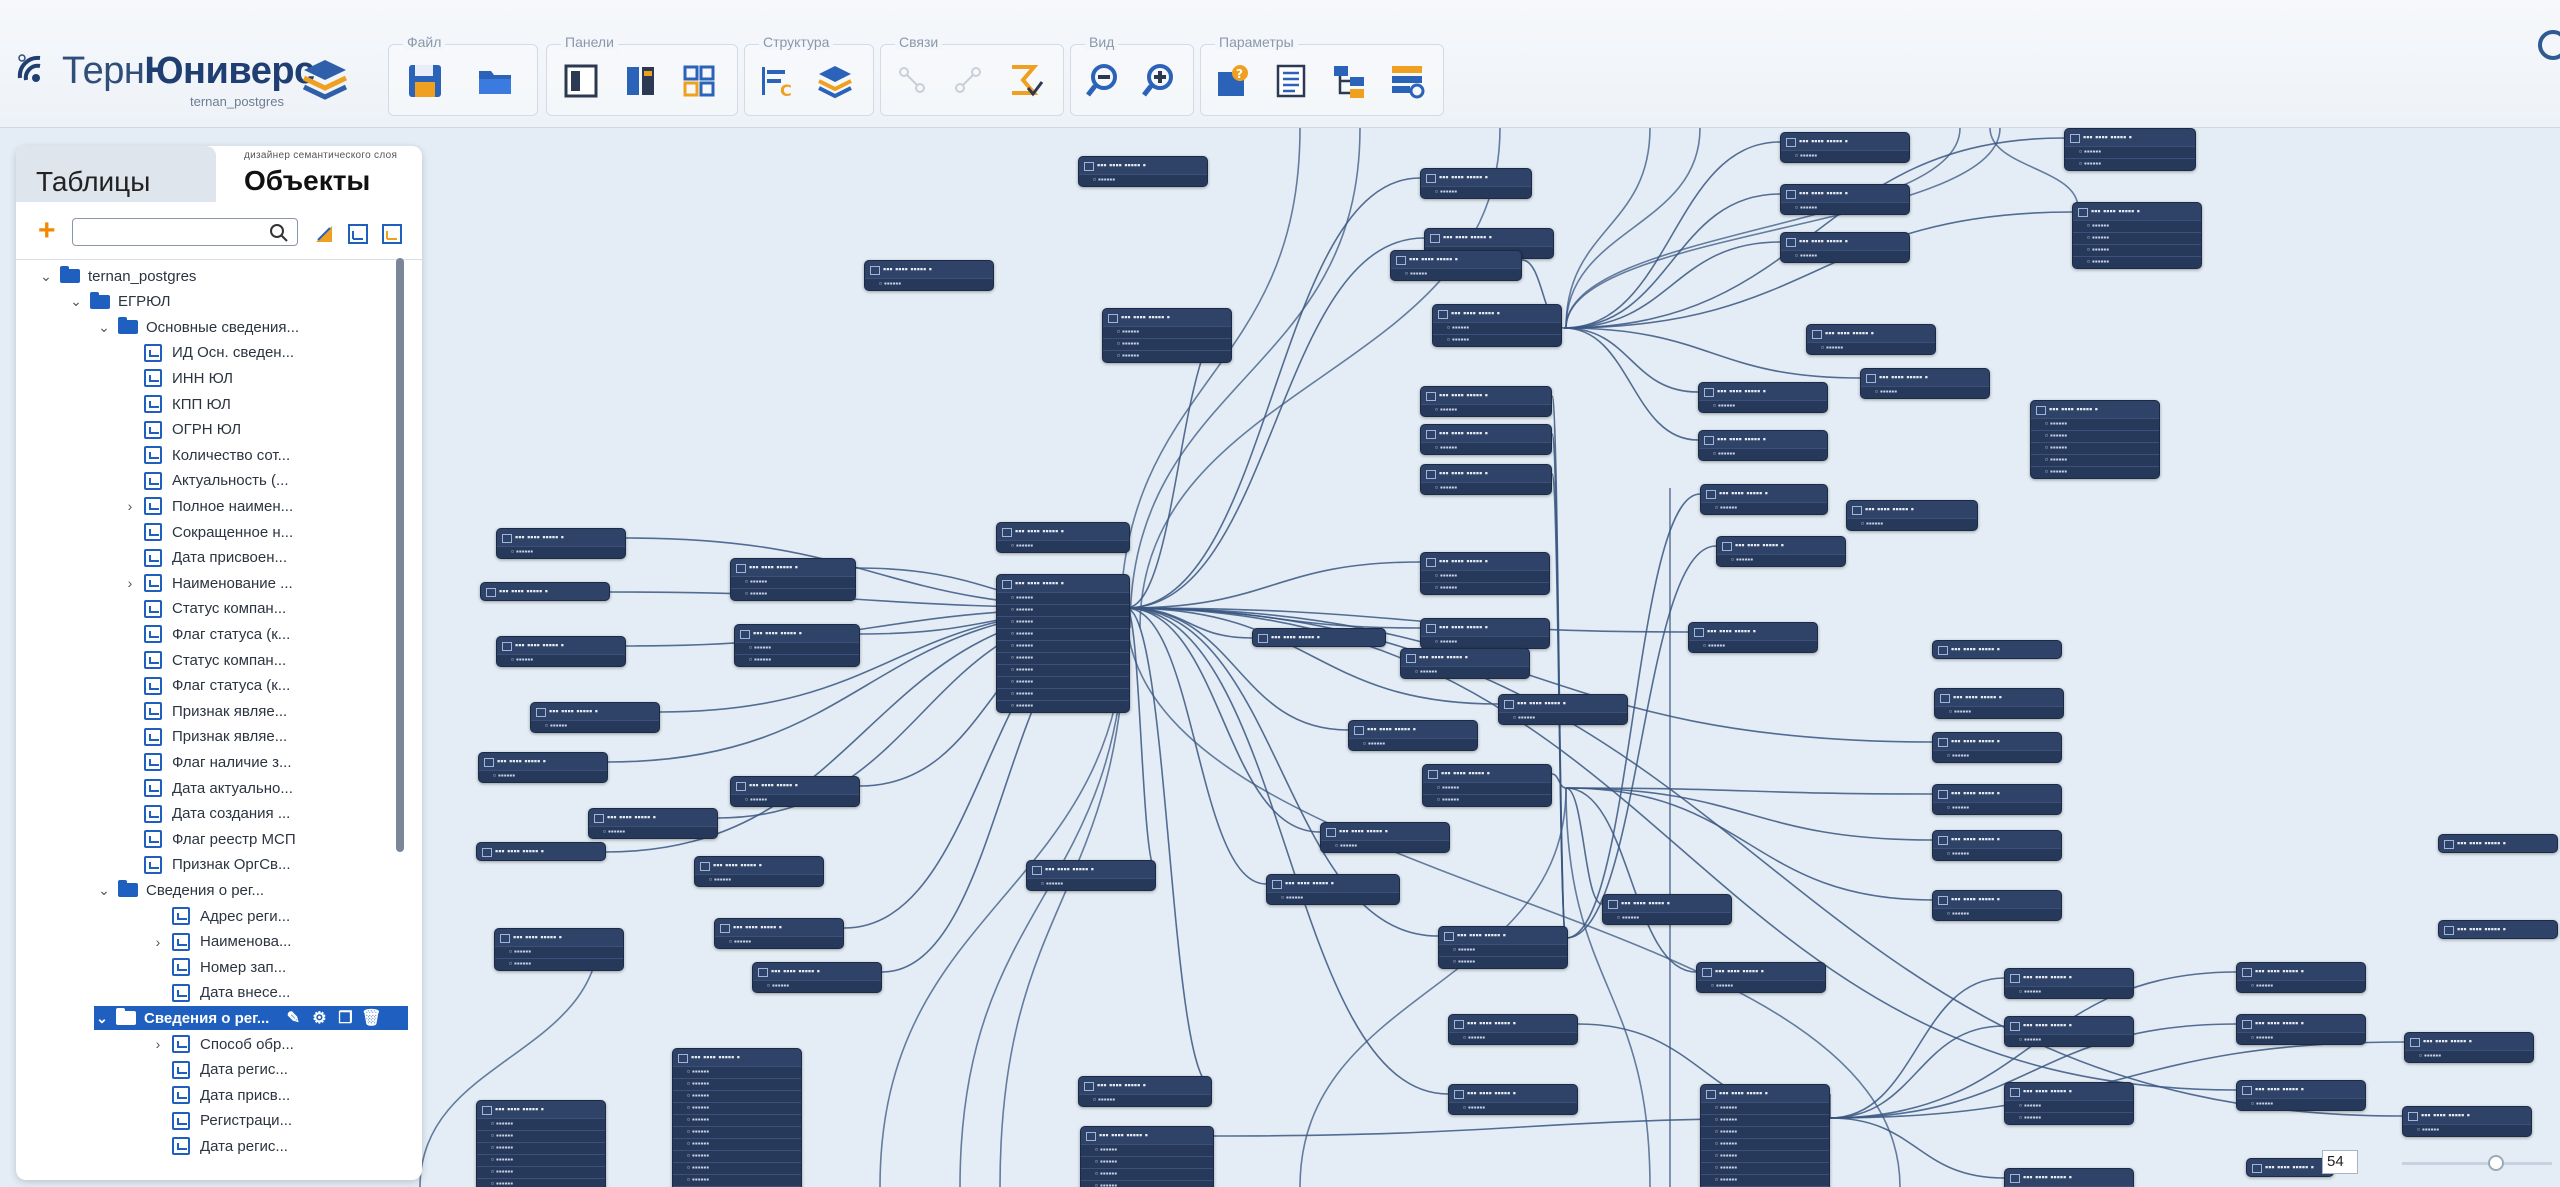 Image resolution: width=2560 pixels, height=1187 pixels. What do you see at coordinates (495, 81) in the screenshot?
I see `open-folder-icon` at bounding box center [495, 81].